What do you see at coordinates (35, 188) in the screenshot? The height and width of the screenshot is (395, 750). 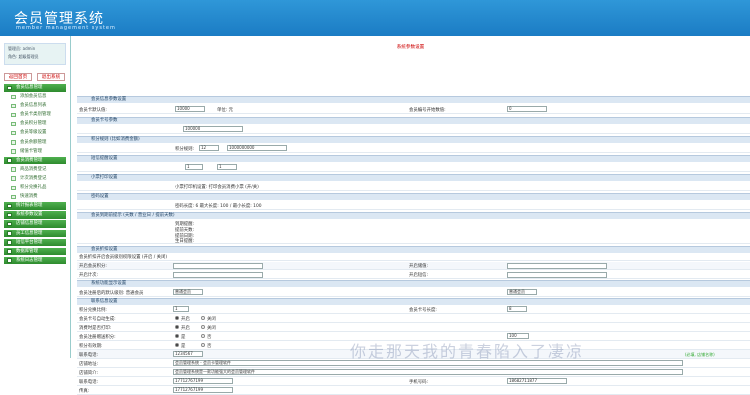 I see `sidebar-item: 积分兑换礼品` at bounding box center [35, 188].